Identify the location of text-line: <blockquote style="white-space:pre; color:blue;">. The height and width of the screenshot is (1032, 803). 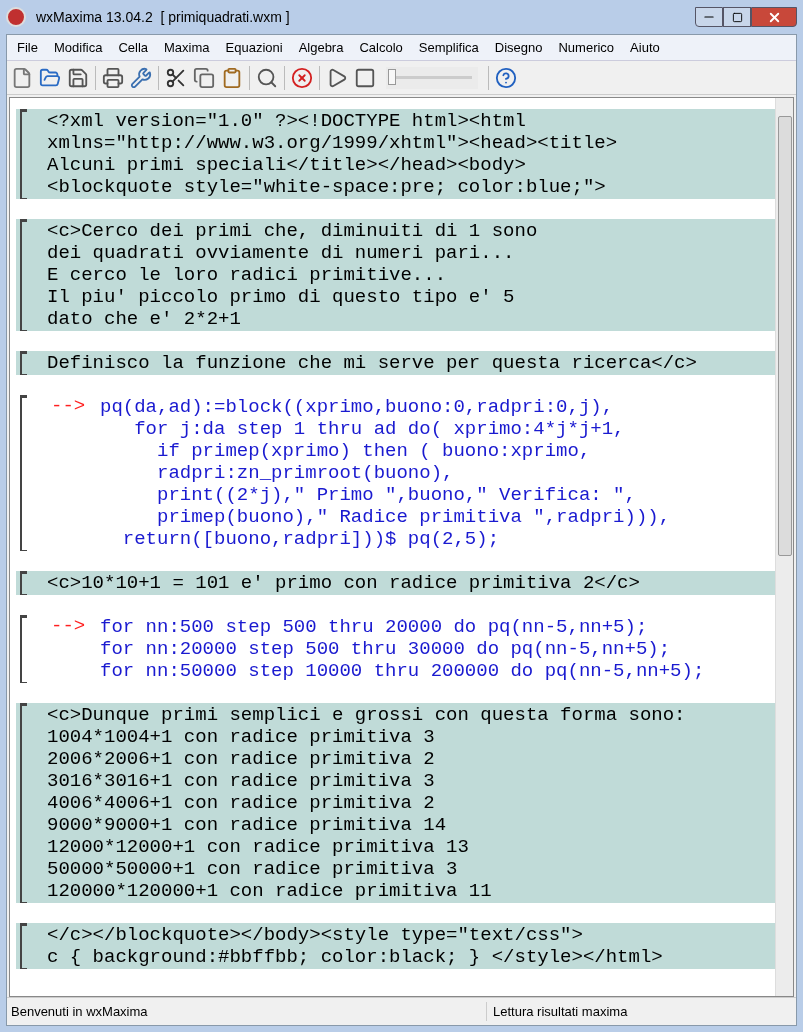
(327, 187).